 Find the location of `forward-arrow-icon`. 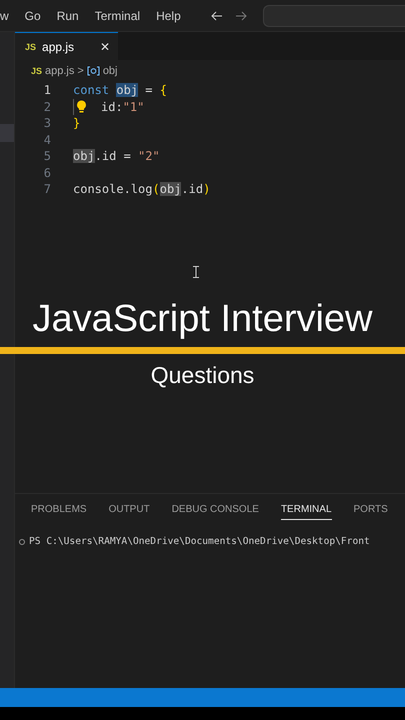

forward-arrow-icon is located at coordinates (240, 15).